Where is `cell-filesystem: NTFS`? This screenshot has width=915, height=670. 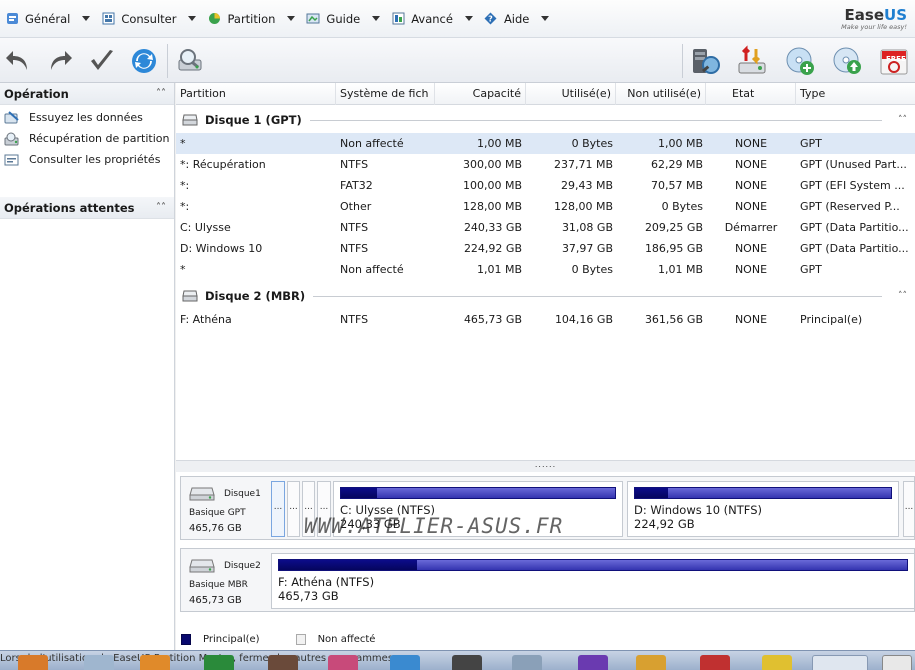
cell-filesystem: NTFS is located at coordinates (354, 164).